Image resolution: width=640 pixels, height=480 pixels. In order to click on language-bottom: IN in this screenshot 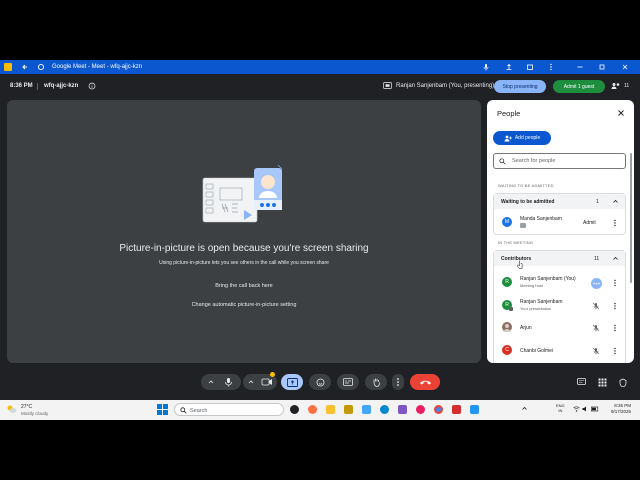, I will do `click(560, 410)`.